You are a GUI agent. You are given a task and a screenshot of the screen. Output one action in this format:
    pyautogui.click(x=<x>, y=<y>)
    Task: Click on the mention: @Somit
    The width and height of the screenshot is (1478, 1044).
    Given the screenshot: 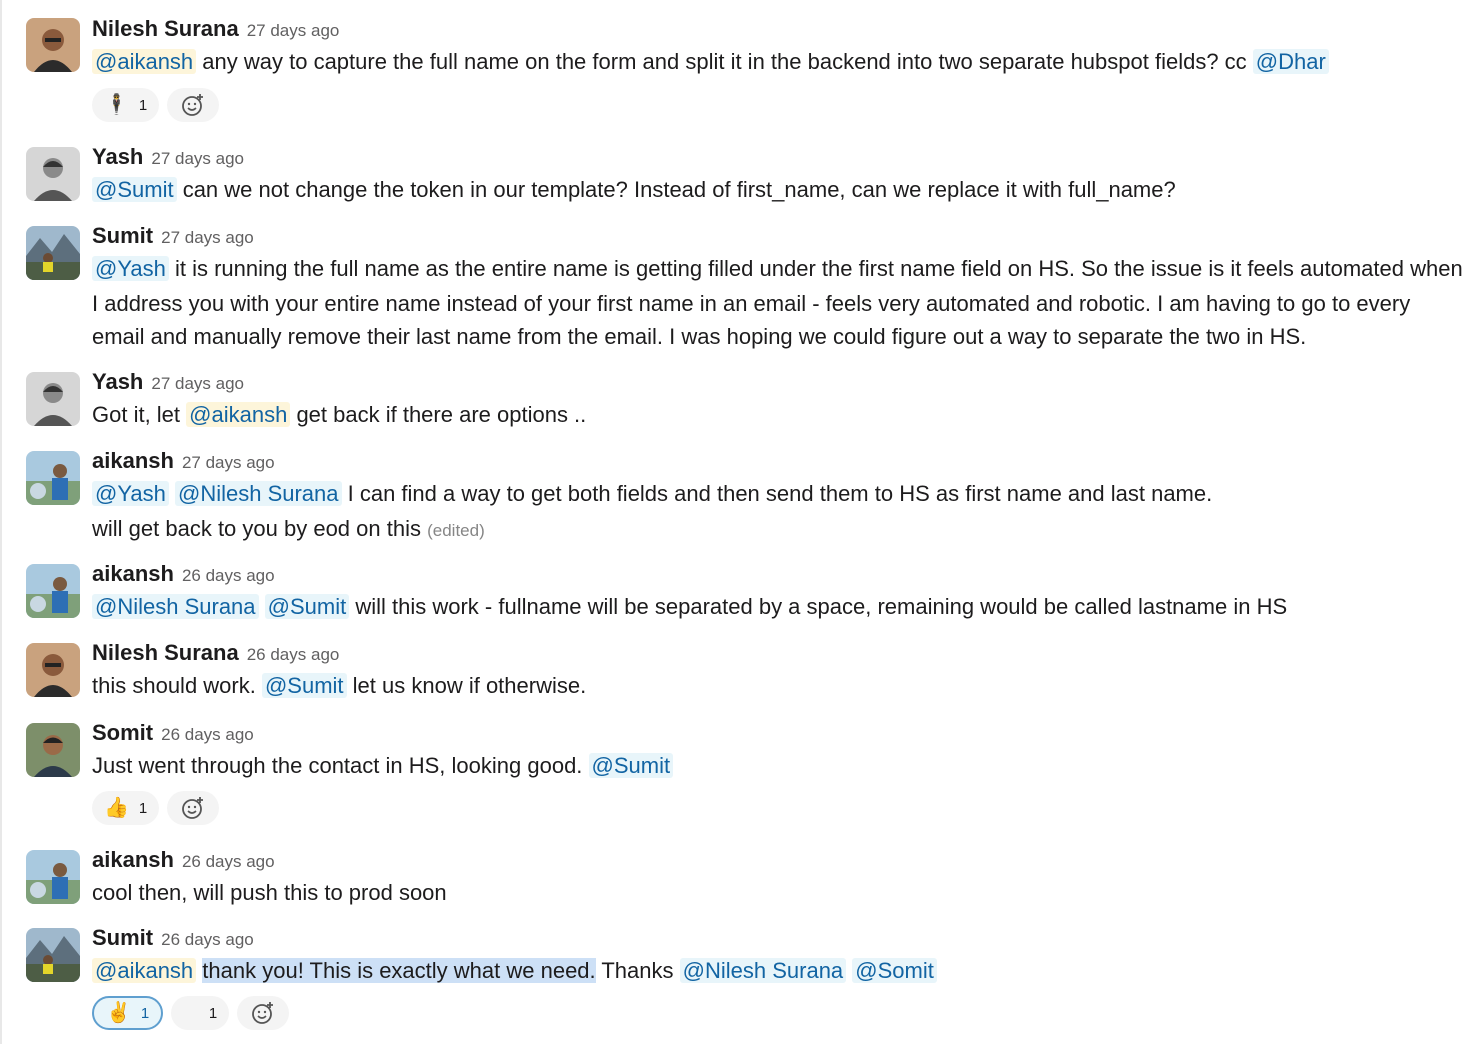 What is the action you would take?
    pyautogui.click(x=894, y=970)
    